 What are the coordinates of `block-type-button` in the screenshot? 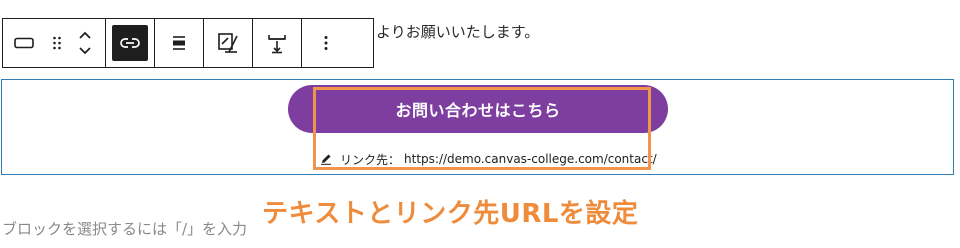 It's located at (24, 43).